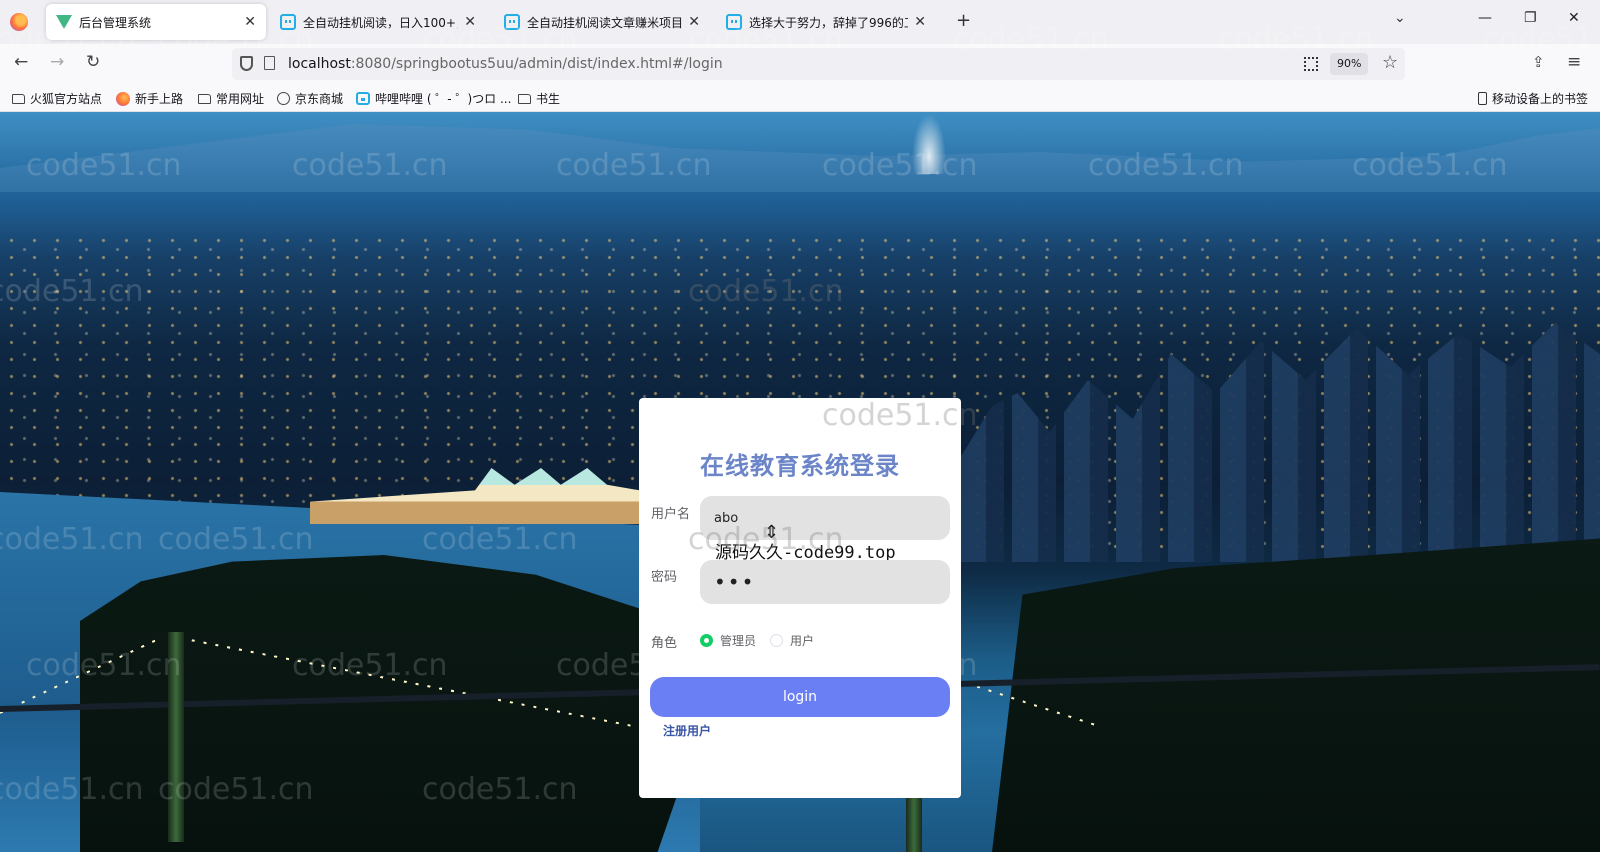 The height and width of the screenshot is (852, 1600). What do you see at coordinates (1538, 62) in the screenshot?
I see `share-icon: ⇪` at bounding box center [1538, 62].